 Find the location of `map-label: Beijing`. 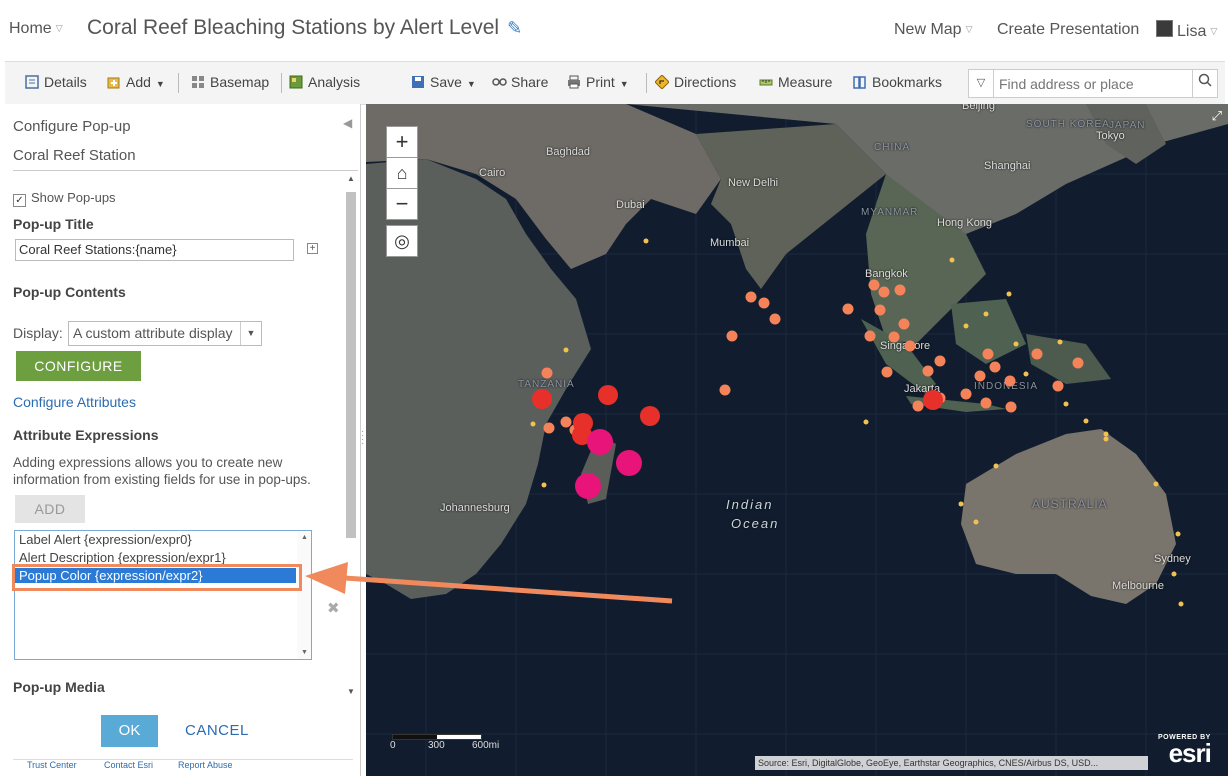

map-label: Beijing is located at coordinates (979, 108).